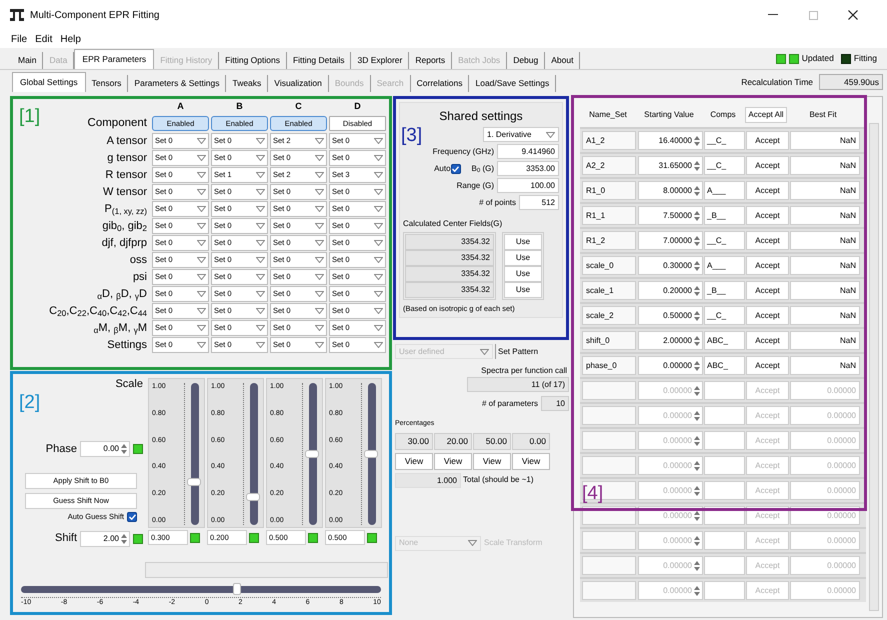 The image size is (887, 620). What do you see at coordinates (421, 352) in the screenshot?
I see `dropdown-value: User defined` at bounding box center [421, 352].